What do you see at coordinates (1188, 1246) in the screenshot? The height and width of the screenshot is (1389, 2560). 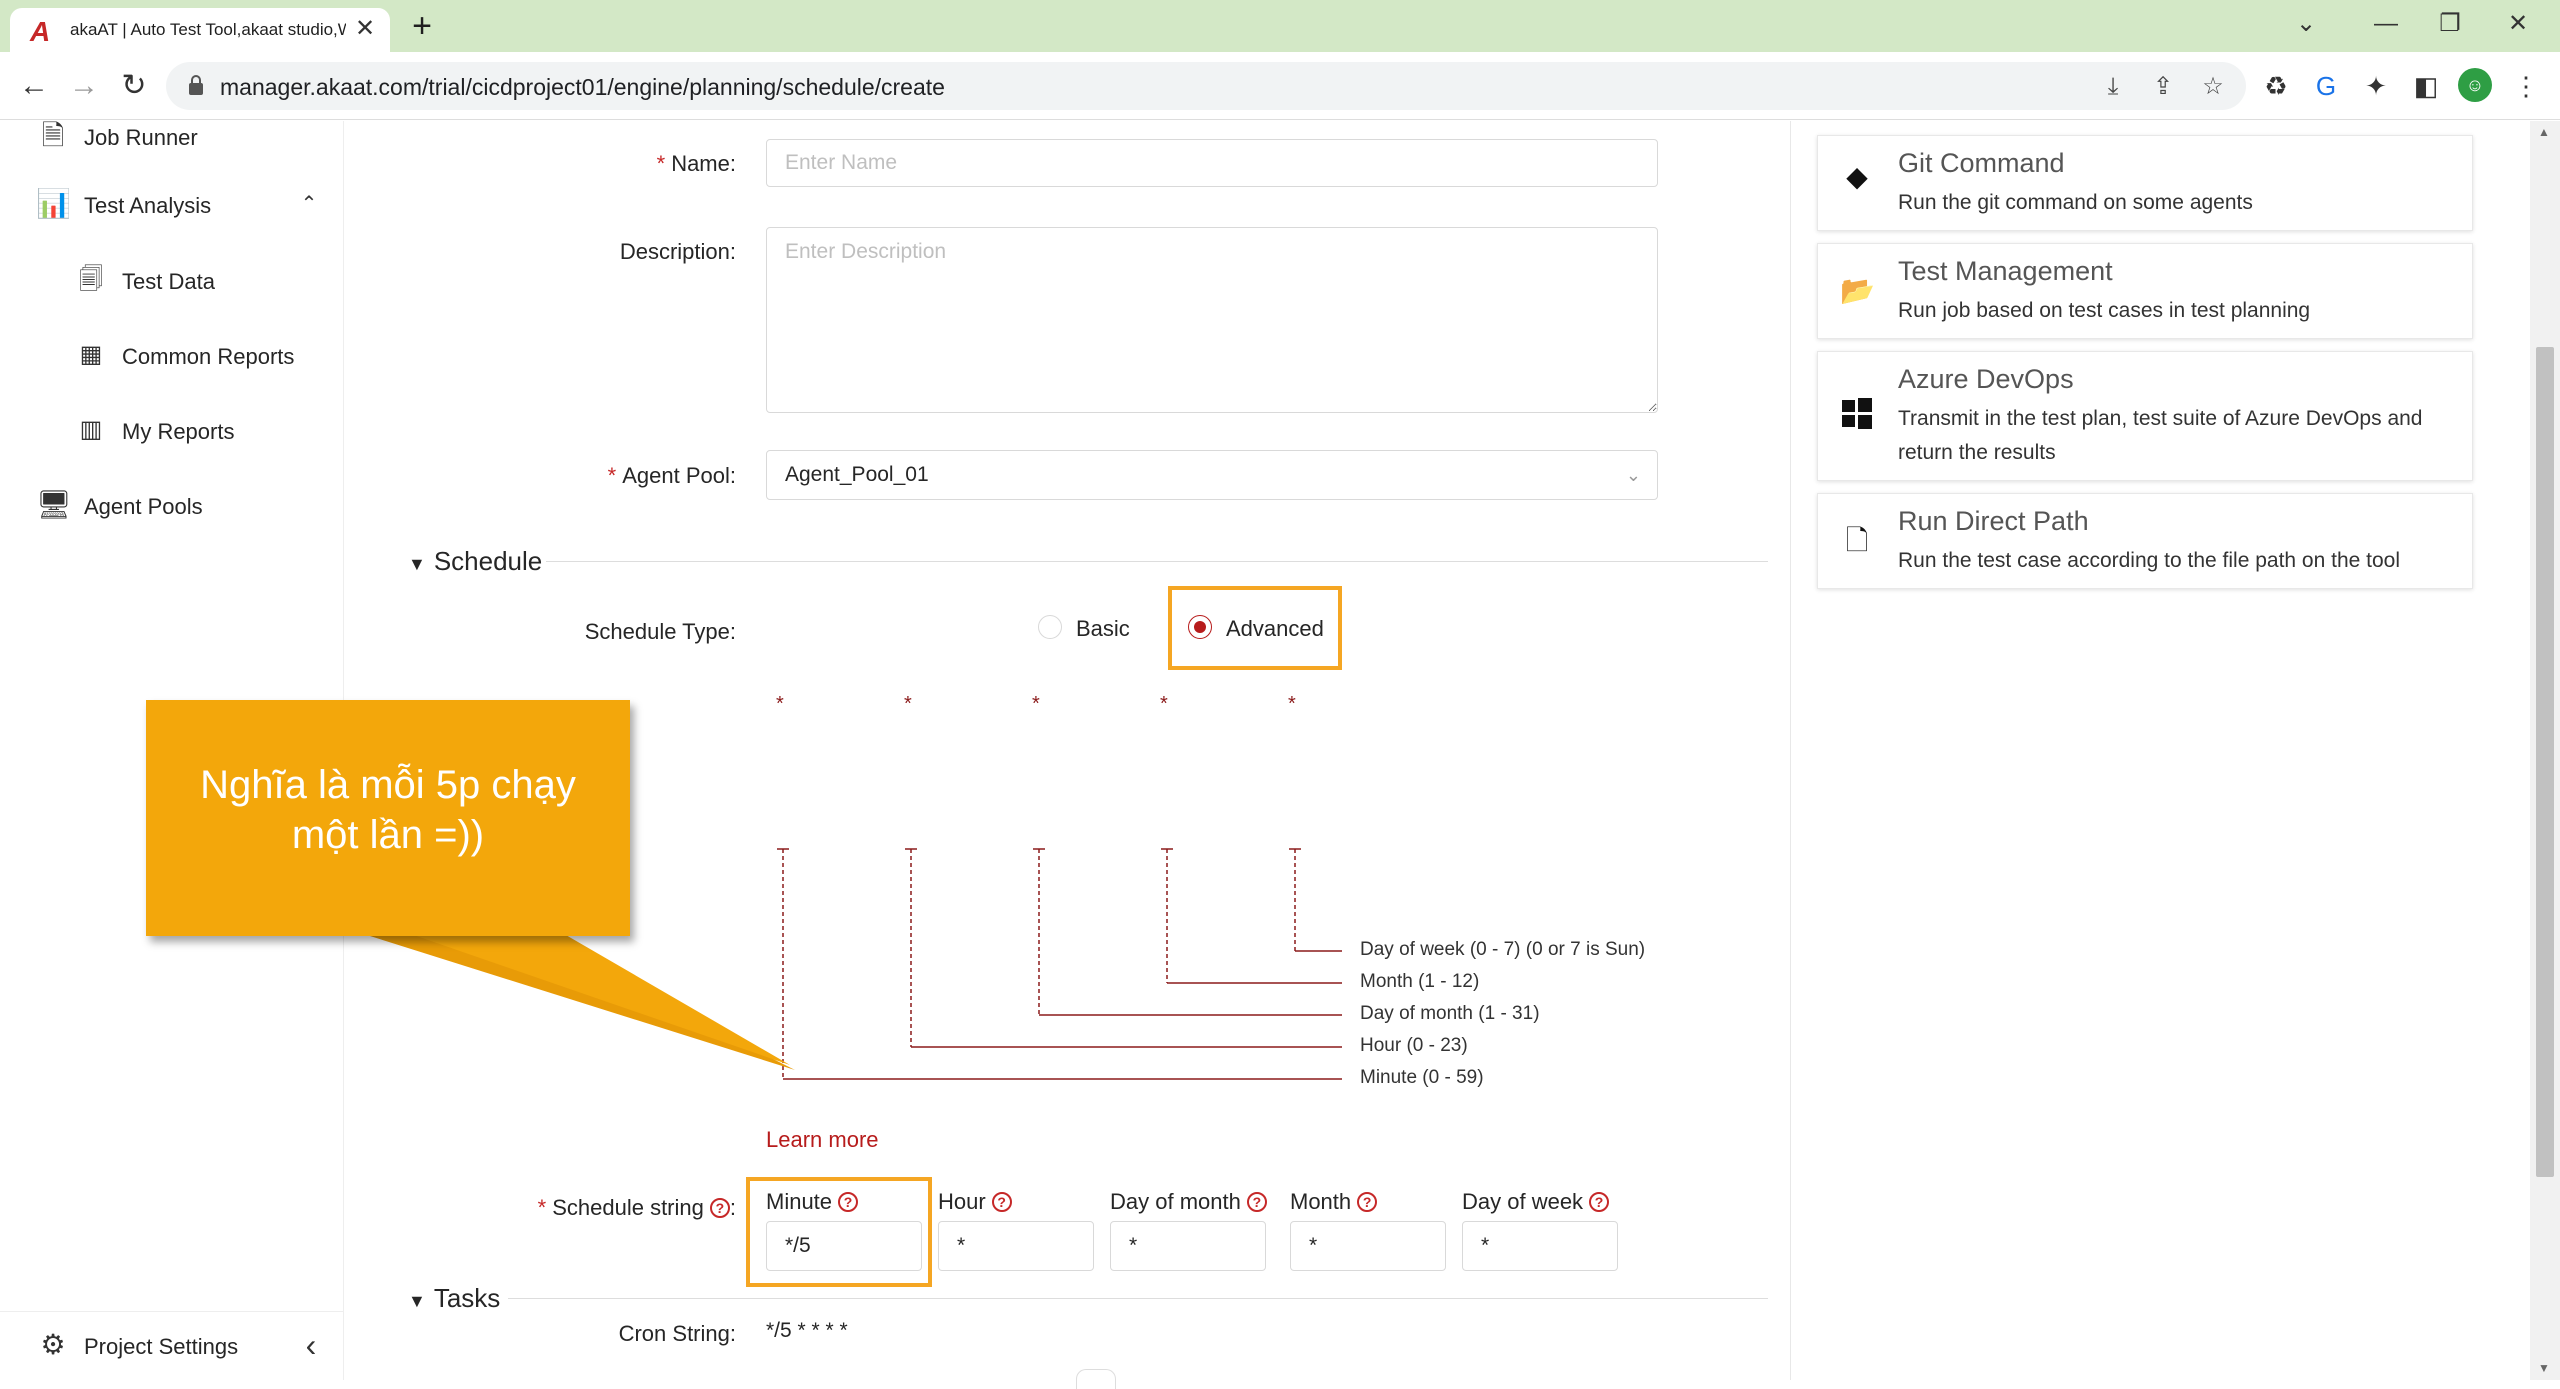 I see `day-of-month-input` at bounding box center [1188, 1246].